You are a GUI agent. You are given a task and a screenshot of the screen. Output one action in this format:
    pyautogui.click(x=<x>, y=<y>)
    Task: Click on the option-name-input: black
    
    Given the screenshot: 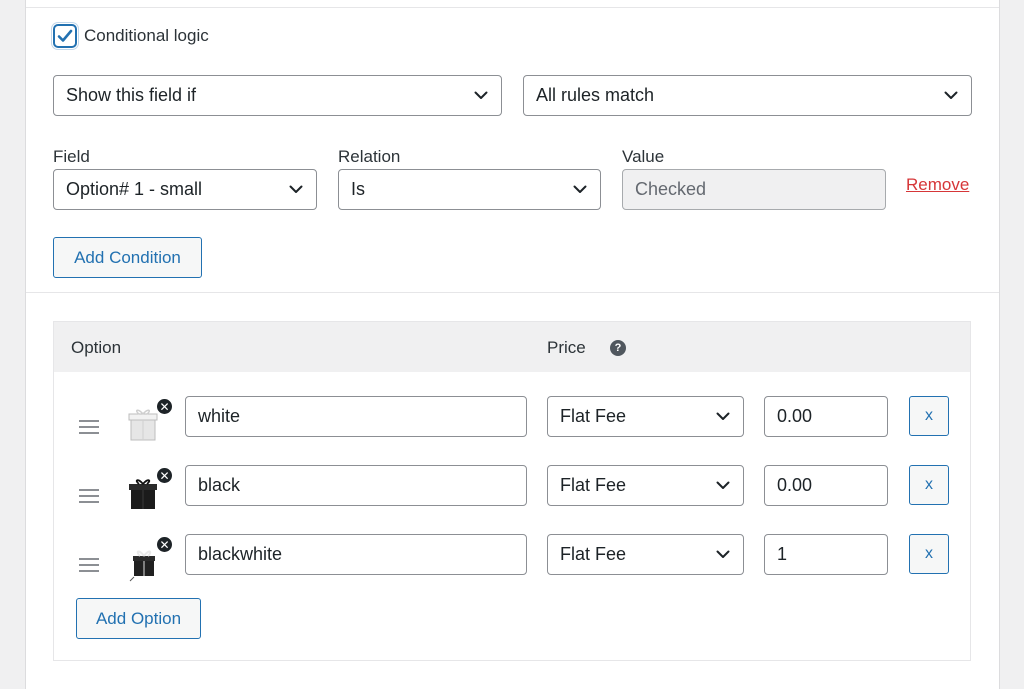 What is the action you would take?
    pyautogui.click(x=356, y=485)
    